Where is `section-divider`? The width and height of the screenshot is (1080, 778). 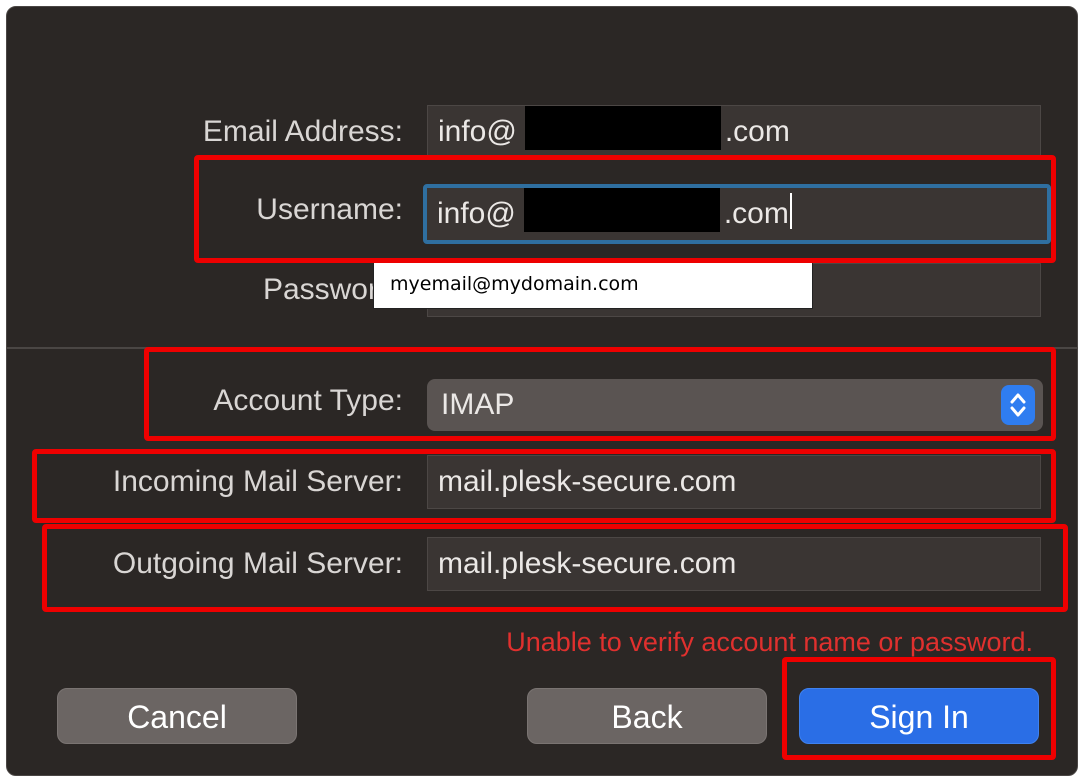 section-divider is located at coordinates (542, 348).